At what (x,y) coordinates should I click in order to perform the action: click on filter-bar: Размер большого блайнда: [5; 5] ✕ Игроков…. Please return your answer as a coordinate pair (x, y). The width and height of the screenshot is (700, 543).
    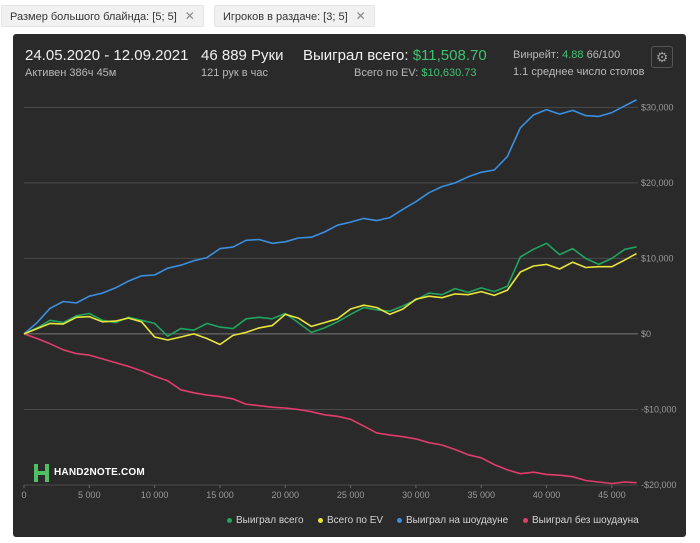
    Looking at the image, I should click on (350, 15).